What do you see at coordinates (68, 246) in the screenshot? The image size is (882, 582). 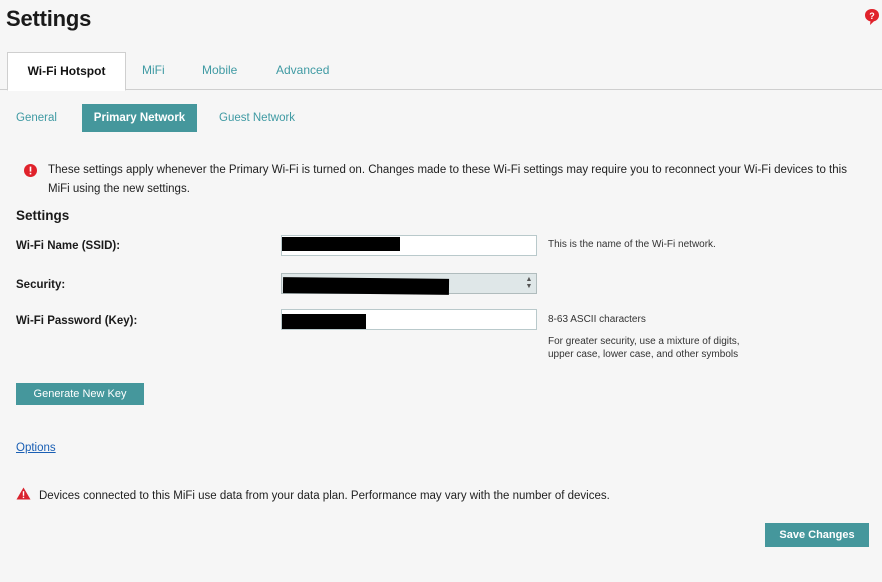 I see `ssid-label: Wi-Fi Name (SSID):` at bounding box center [68, 246].